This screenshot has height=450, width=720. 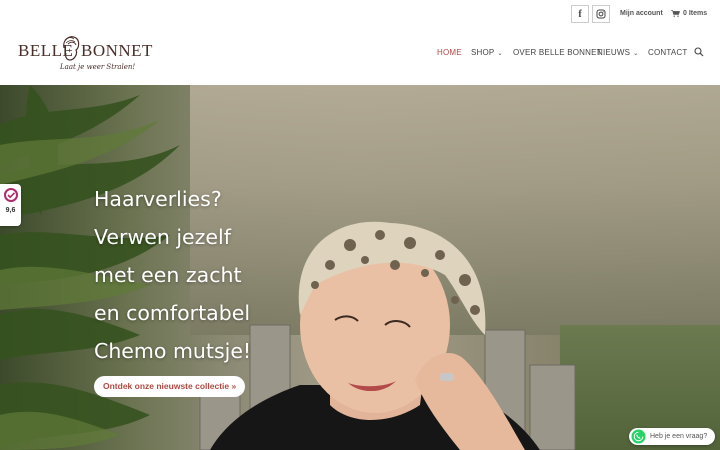 I want to click on whatsapp-chat-button: Heb je een vraag?, so click(x=672, y=436).